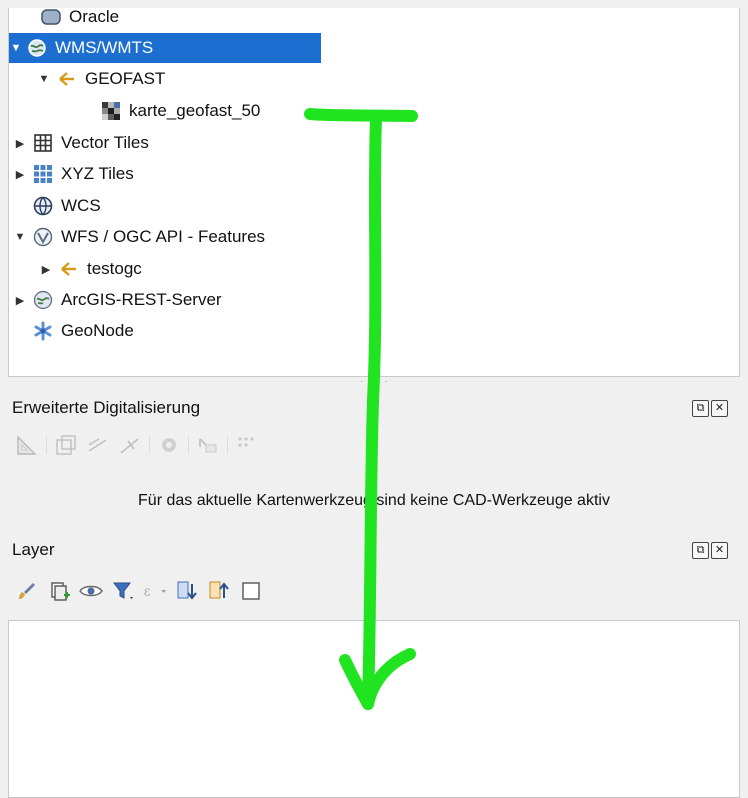 Image resolution: width=748 pixels, height=798 pixels. Describe the element at coordinates (374, 20) in the screenshot. I see `tree-item-oracle: Oracle` at that location.